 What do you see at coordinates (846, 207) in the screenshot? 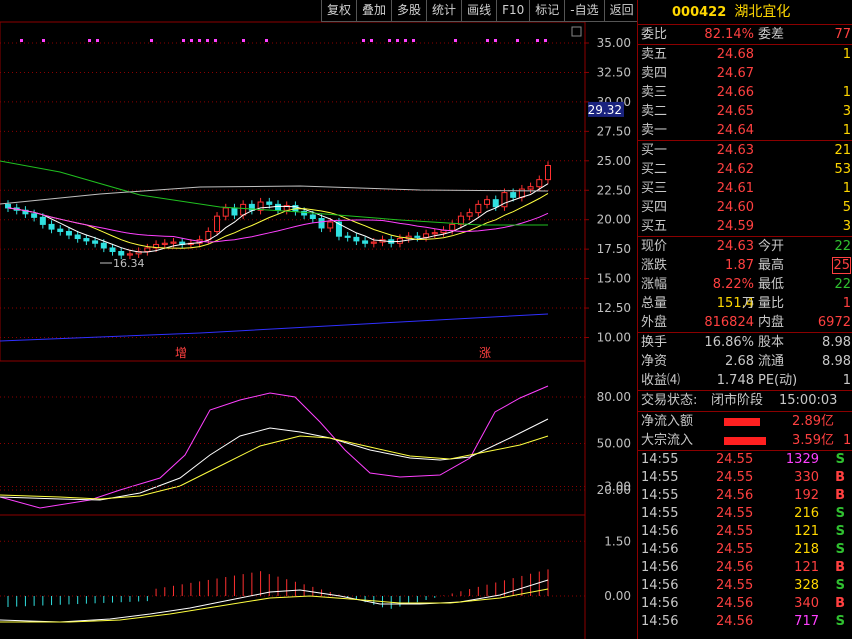
I see `level-volume: 5` at bounding box center [846, 207].